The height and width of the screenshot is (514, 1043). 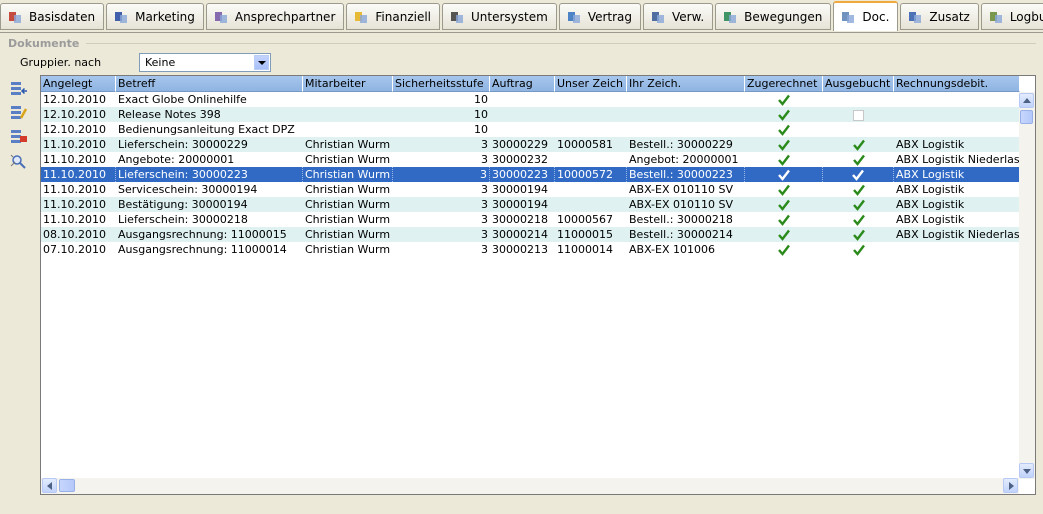 I want to click on group-title: Dokumente, so click(x=44, y=43).